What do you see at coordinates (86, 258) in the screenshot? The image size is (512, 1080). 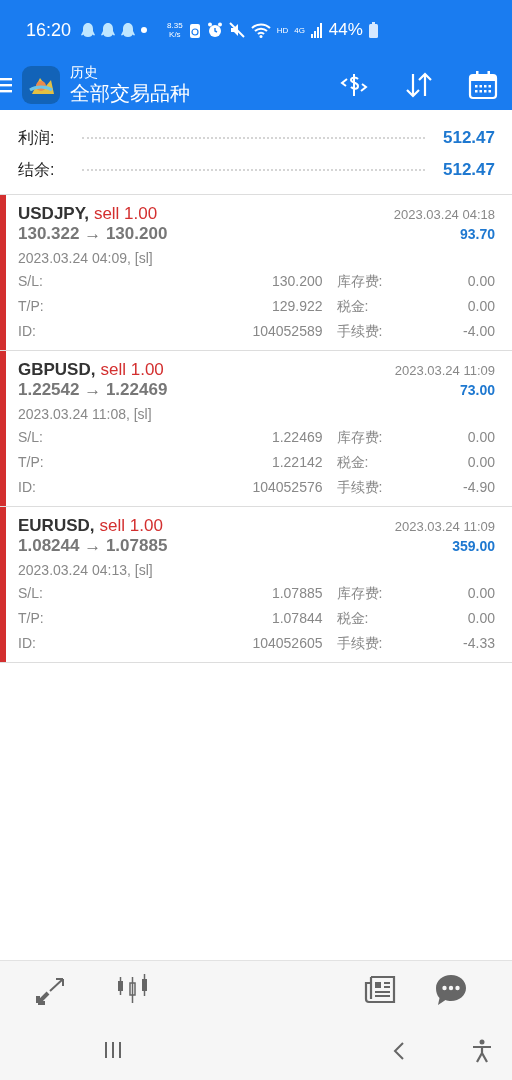 I see `open-time: 2023.03.24 04:09, [sl]` at bounding box center [86, 258].